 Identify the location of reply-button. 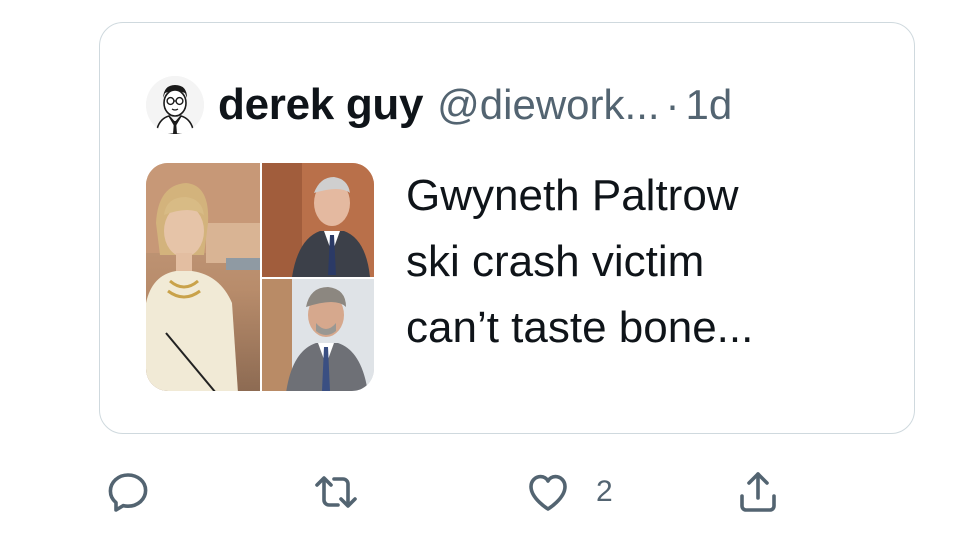
(128, 492).